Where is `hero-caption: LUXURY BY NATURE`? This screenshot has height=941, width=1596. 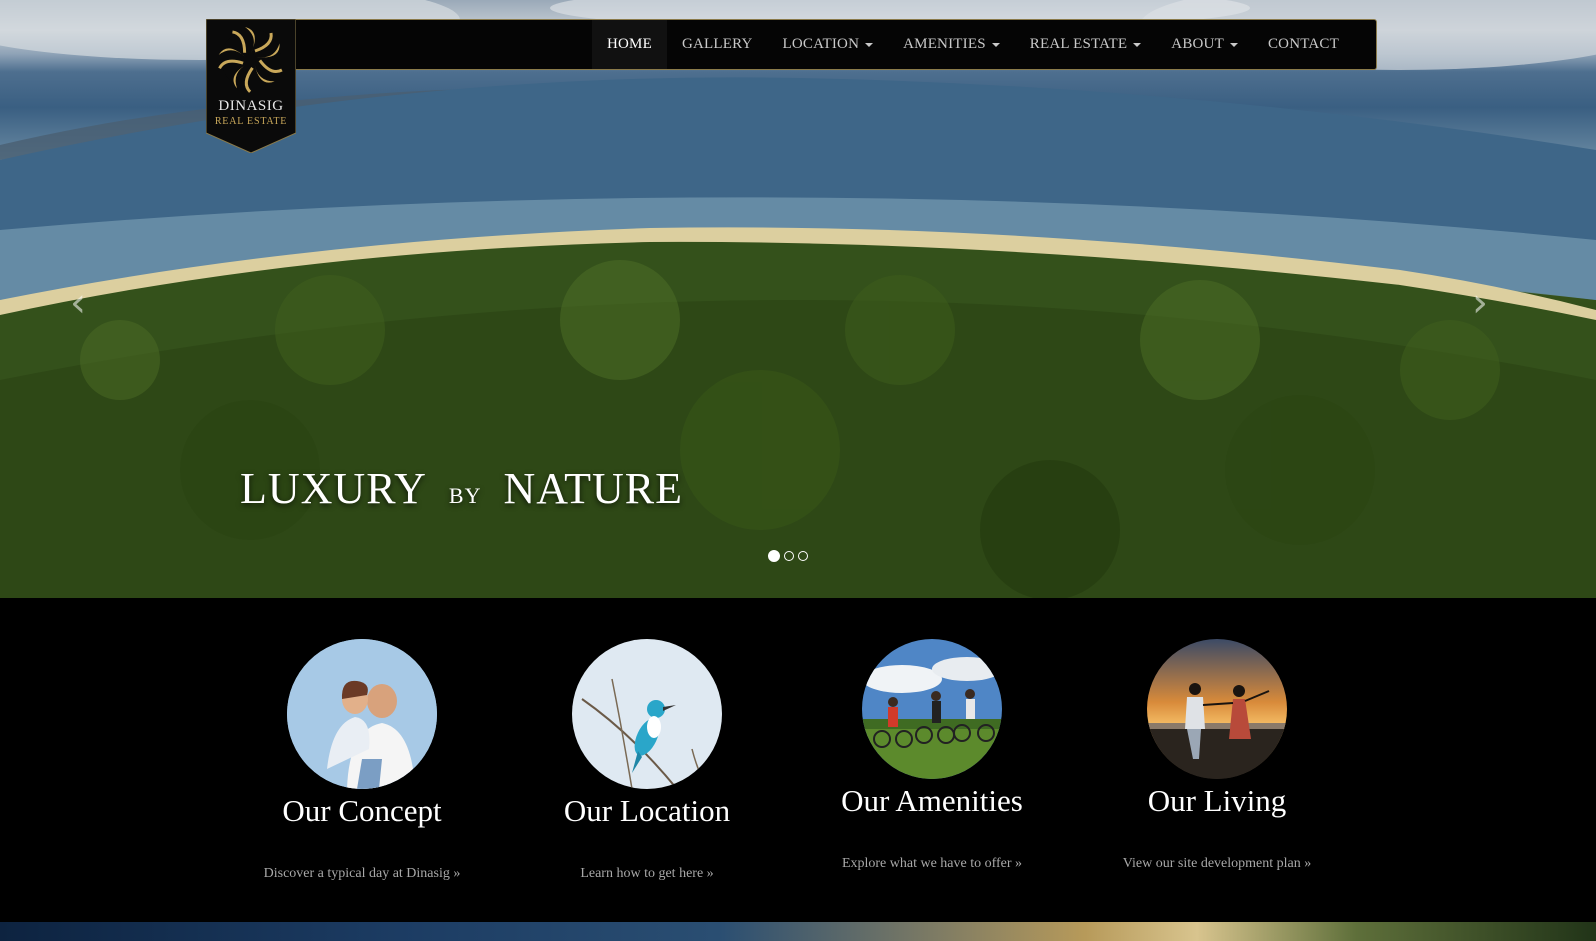 hero-caption: LUXURY BY NATURE is located at coordinates (461, 488).